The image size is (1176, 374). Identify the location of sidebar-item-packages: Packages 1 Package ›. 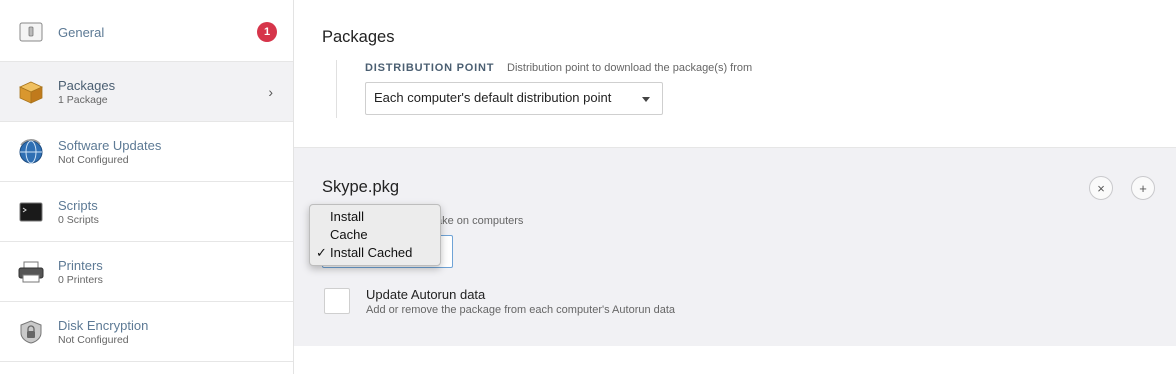
(146, 92).